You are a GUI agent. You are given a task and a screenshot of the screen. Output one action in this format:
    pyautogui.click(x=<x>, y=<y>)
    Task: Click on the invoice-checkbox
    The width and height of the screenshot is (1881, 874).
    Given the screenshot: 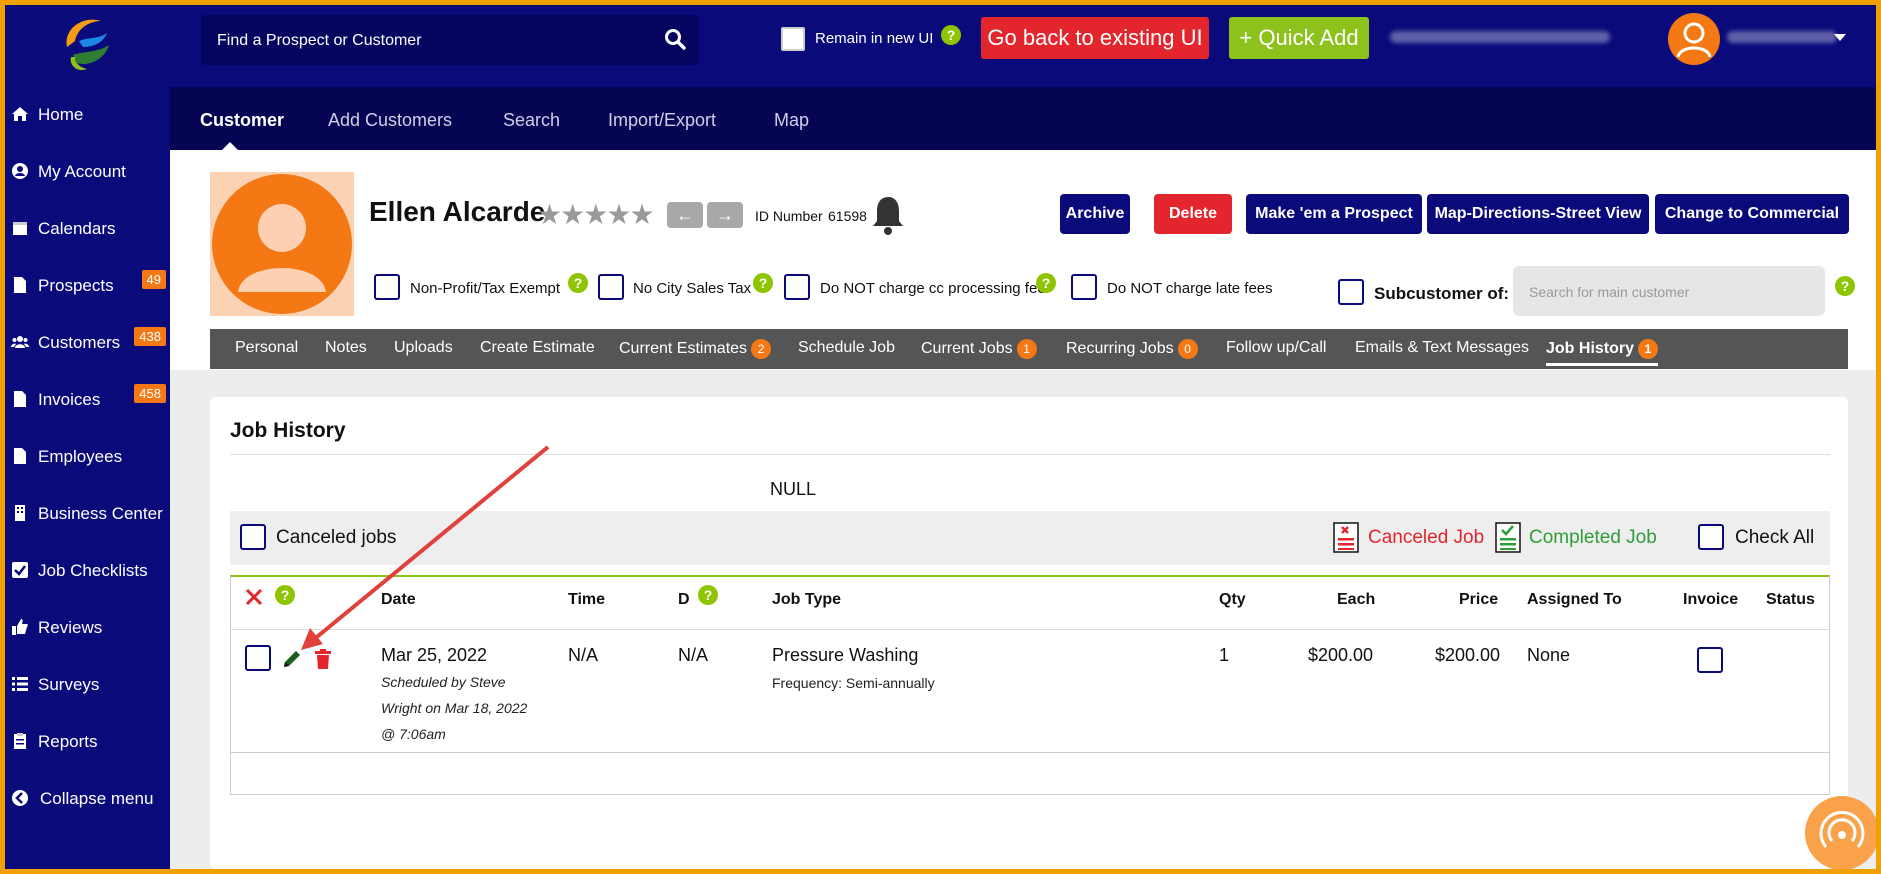 What is the action you would take?
    pyautogui.click(x=1710, y=660)
    